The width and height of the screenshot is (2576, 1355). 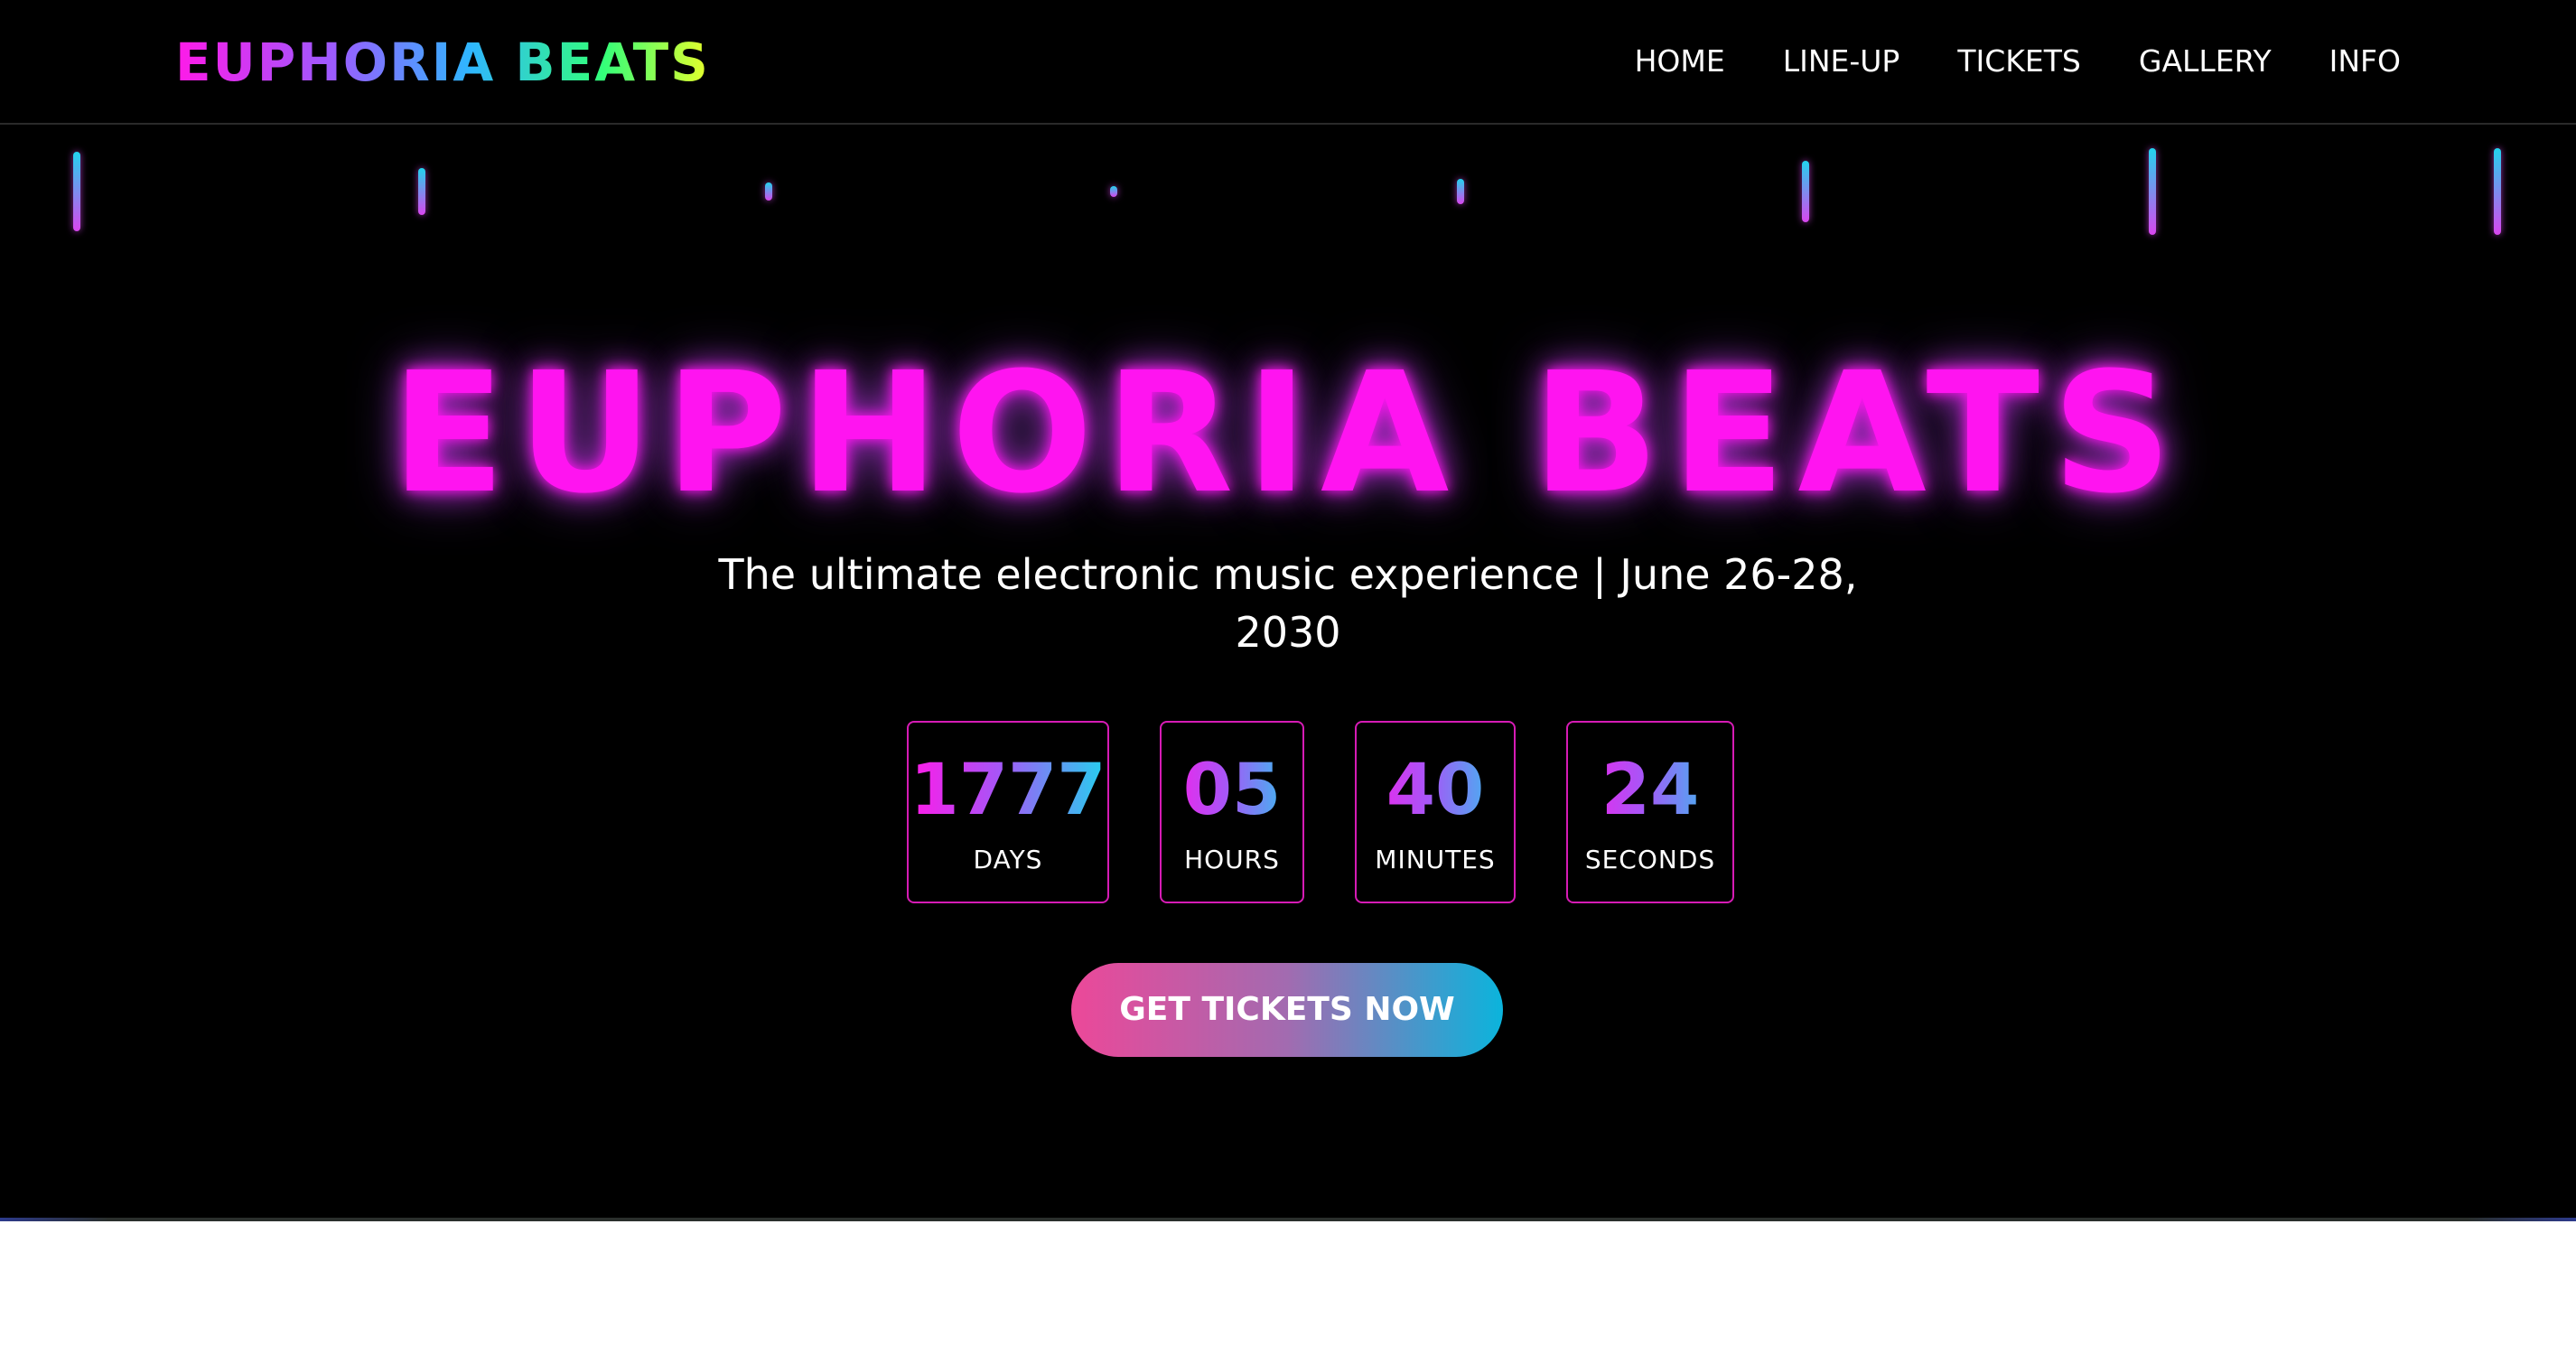 What do you see at coordinates (1287, 1010) in the screenshot?
I see `get-tickets-button: GET TICKETS NOW` at bounding box center [1287, 1010].